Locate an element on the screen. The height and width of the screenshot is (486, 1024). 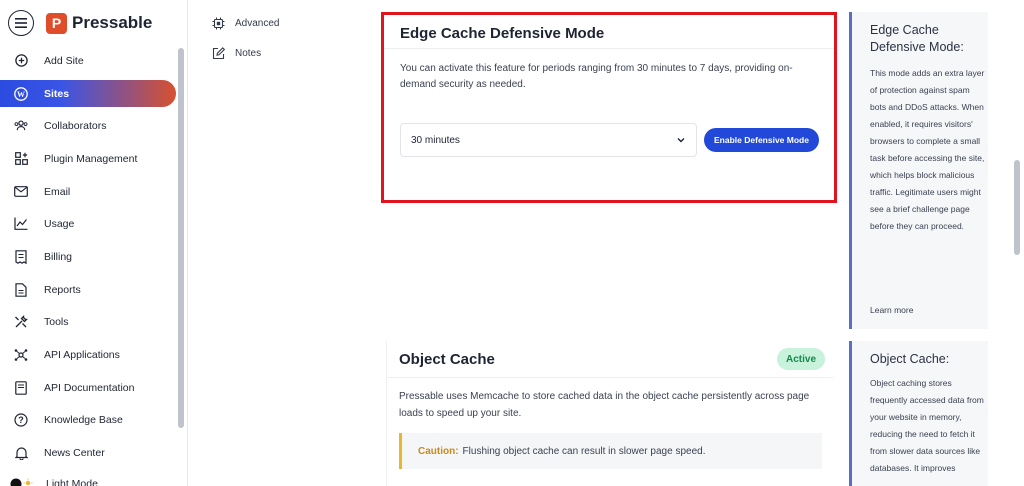
pressable-logo-icon: P is located at coordinates (56, 23).